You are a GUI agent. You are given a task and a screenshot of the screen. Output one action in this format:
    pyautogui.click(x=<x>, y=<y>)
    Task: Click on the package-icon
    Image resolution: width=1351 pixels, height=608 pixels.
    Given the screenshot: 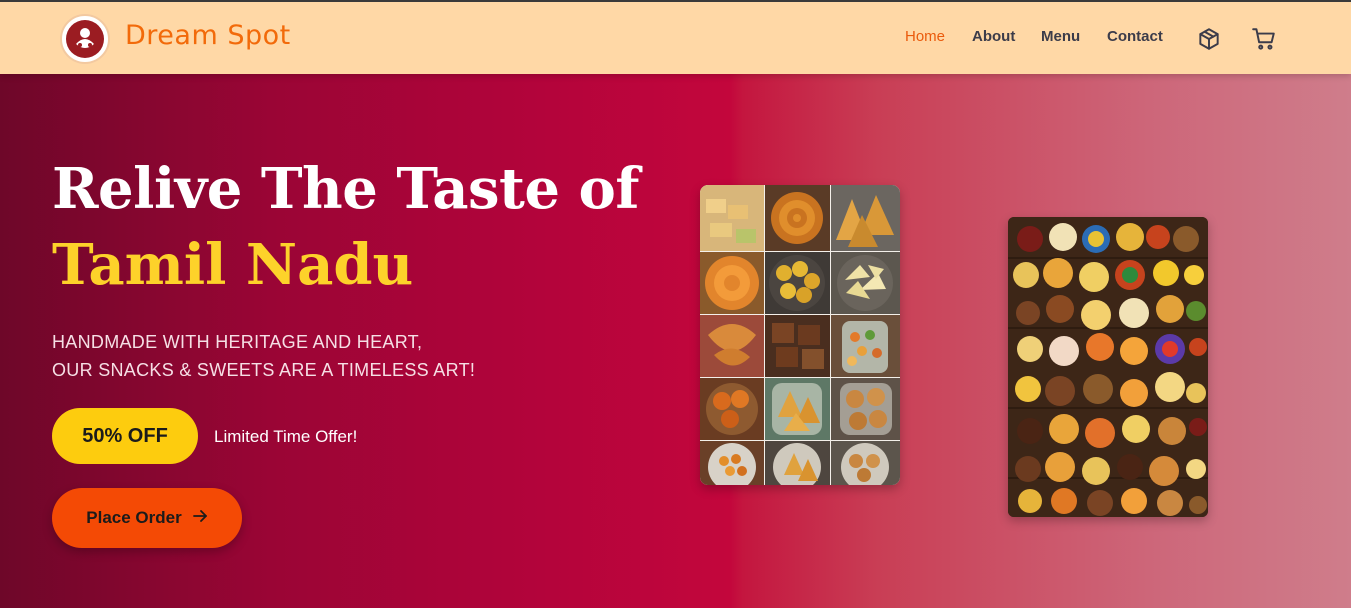 What is the action you would take?
    pyautogui.click(x=1209, y=39)
    